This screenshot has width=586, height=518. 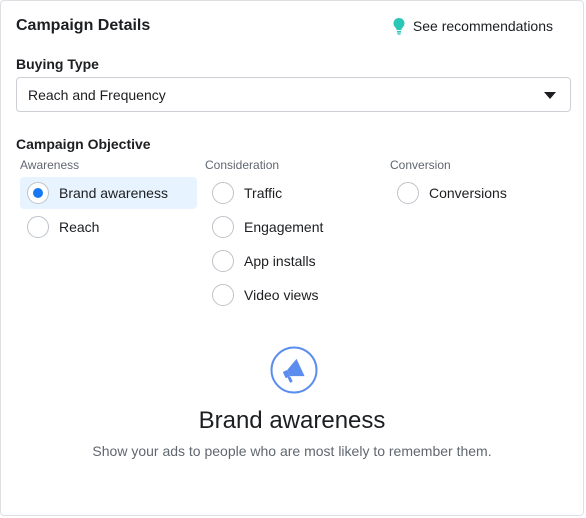 I want to click on buying-type-select: Reach and Frequency, so click(x=293, y=94).